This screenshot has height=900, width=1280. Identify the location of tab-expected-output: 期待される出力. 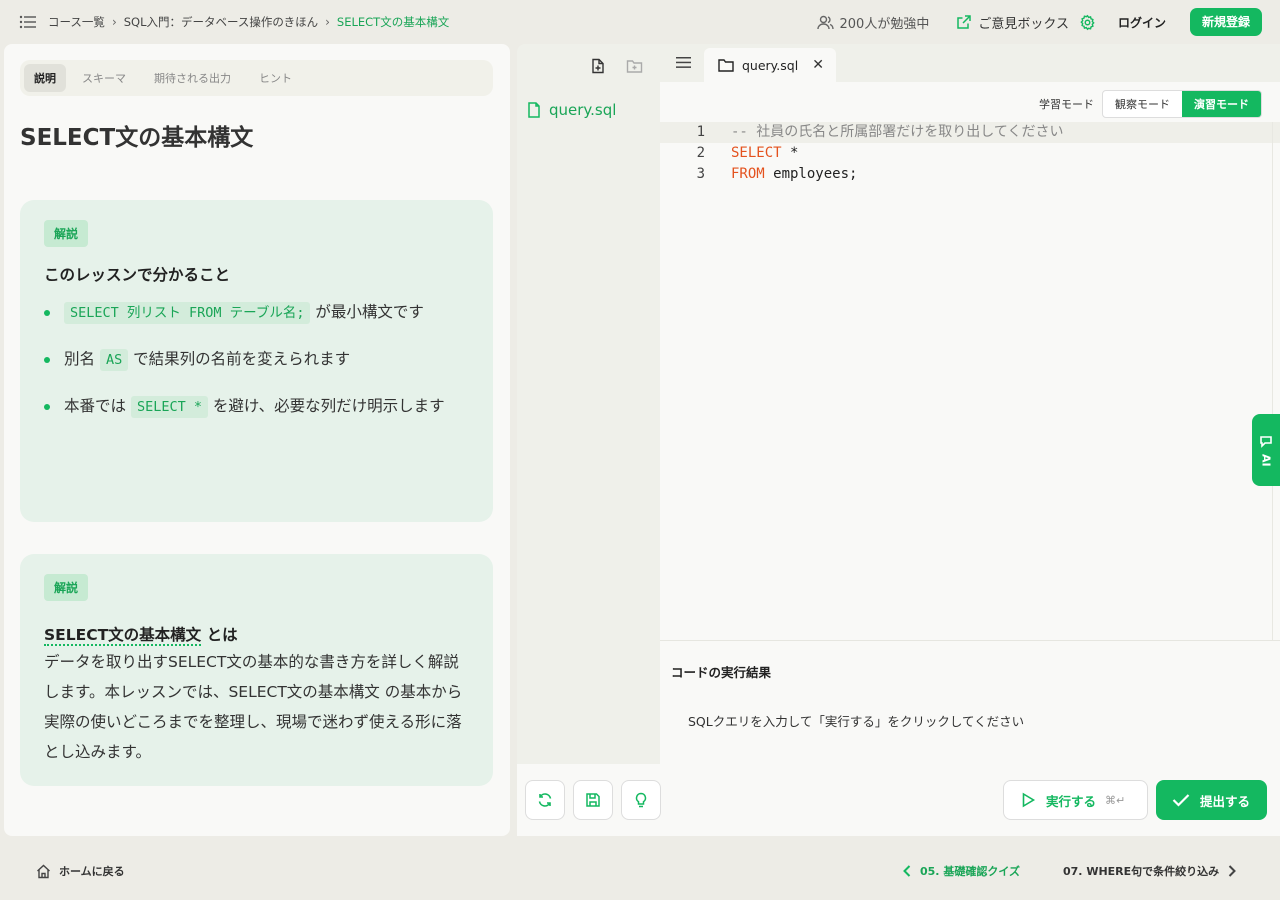
(192, 78).